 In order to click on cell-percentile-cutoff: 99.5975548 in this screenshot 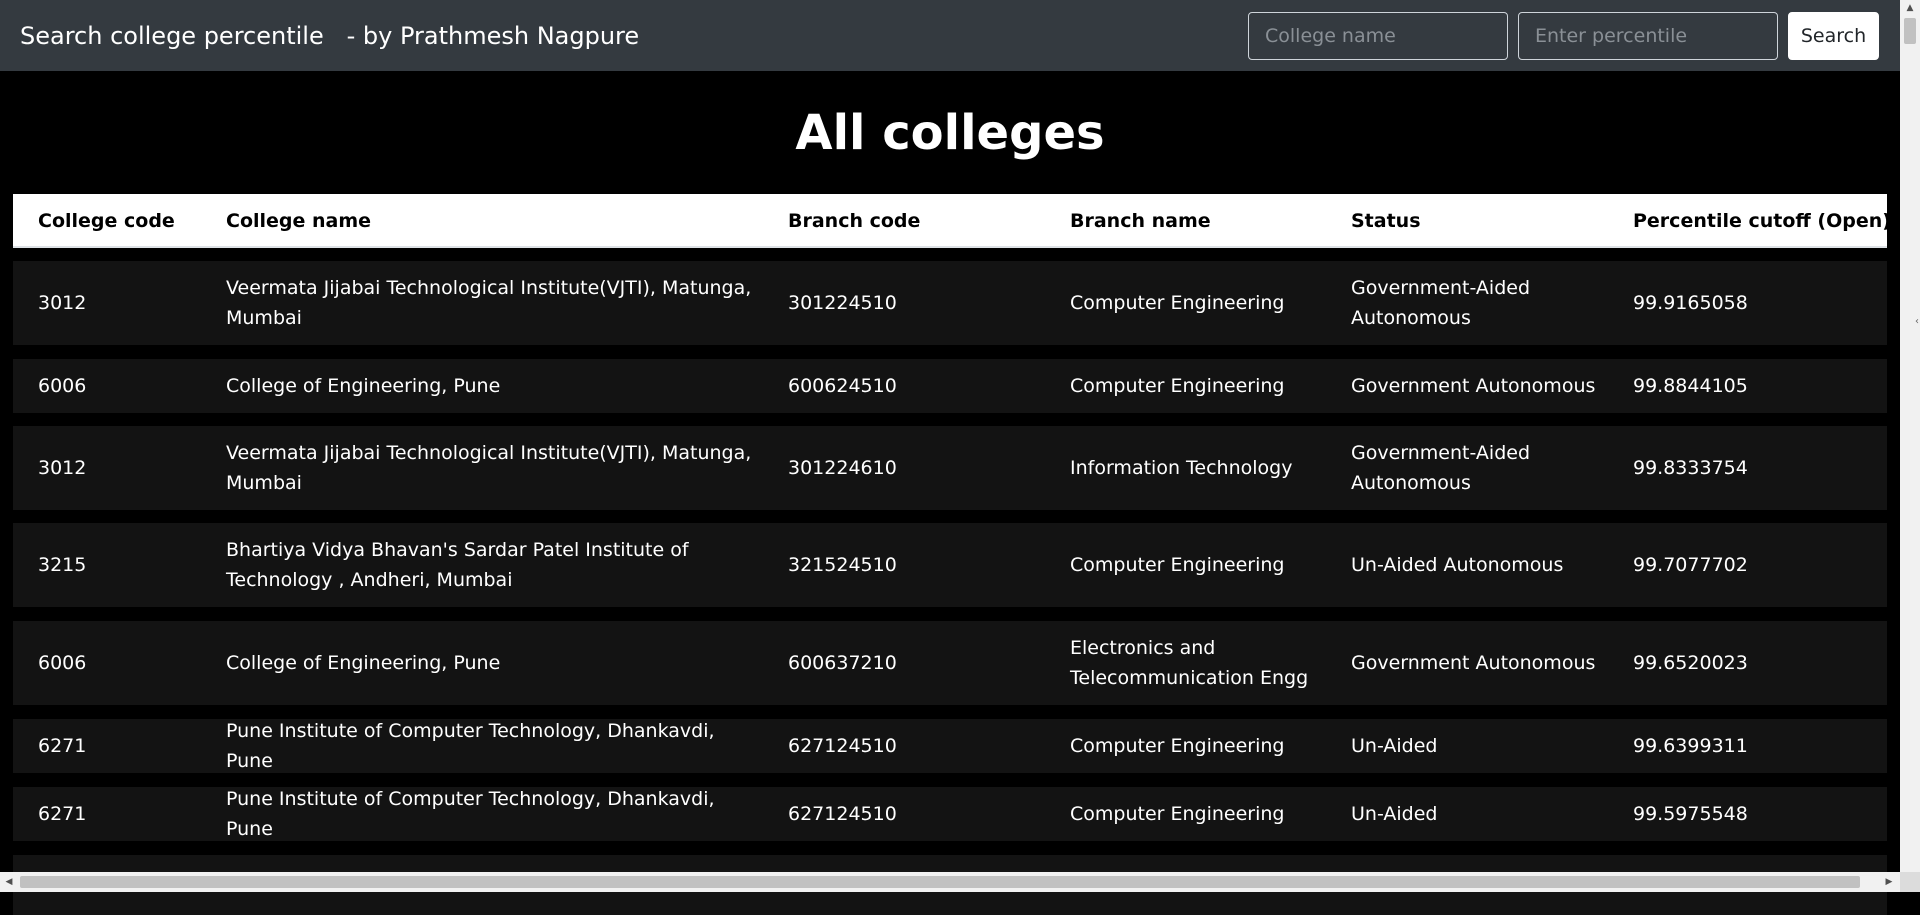, I will do `click(1690, 814)`.